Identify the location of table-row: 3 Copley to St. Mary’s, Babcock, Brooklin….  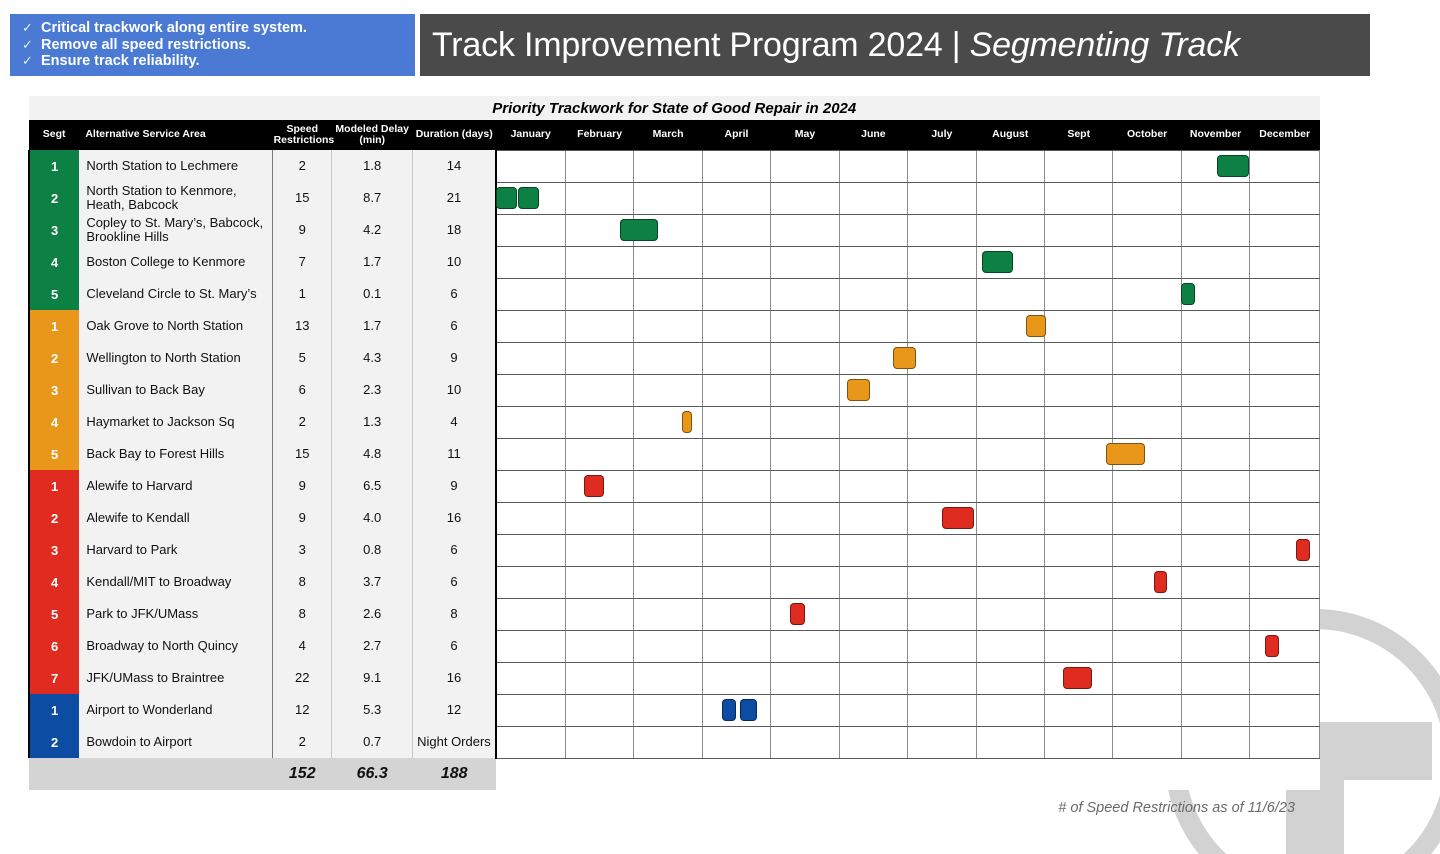
(673, 230).